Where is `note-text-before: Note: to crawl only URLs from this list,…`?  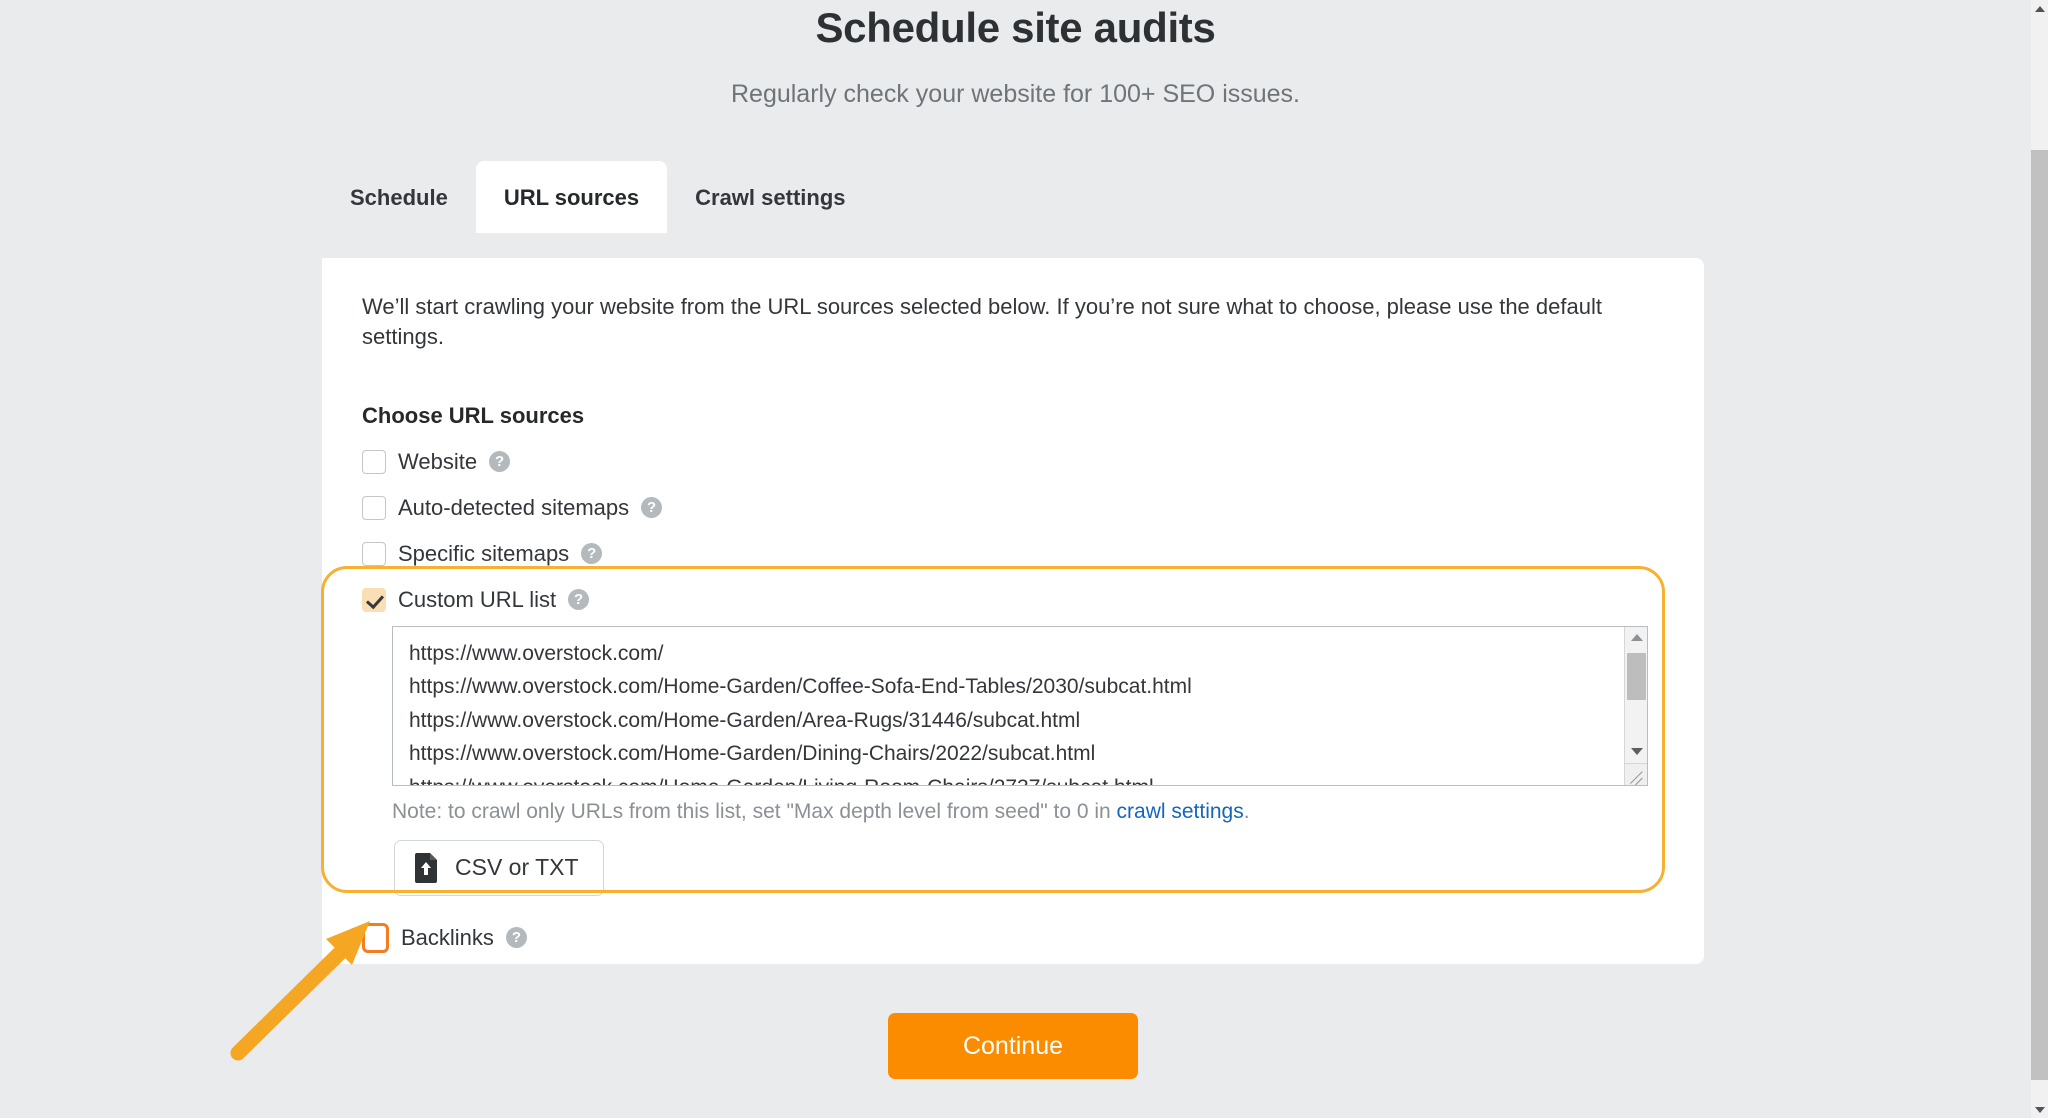
note-text-before: Note: to crawl only URLs from this list,… is located at coordinates (754, 811).